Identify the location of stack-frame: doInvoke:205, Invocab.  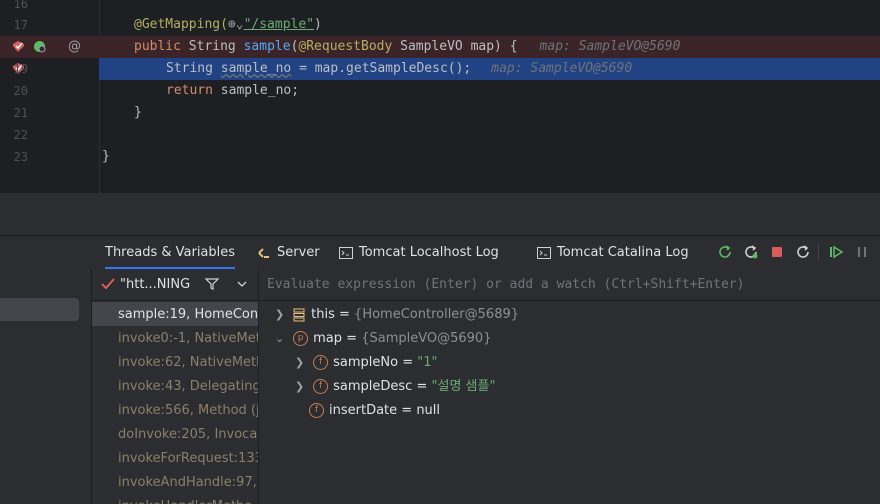
(188, 435).